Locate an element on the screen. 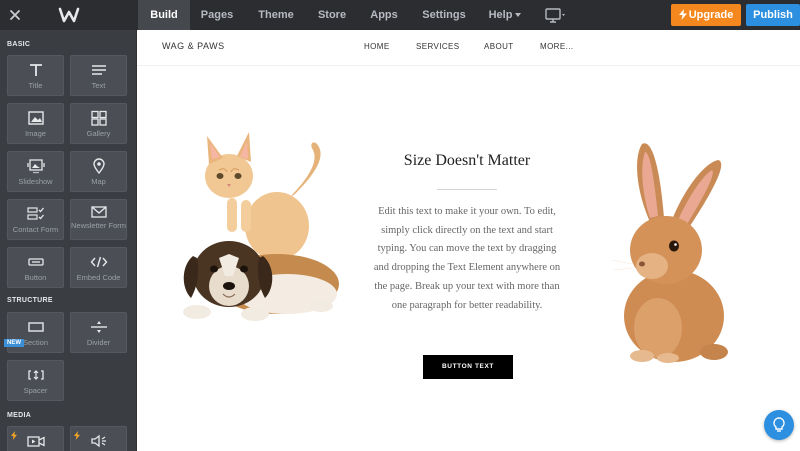 This screenshot has height=451, width=800. tab-help: Help is located at coordinates (505, 15).